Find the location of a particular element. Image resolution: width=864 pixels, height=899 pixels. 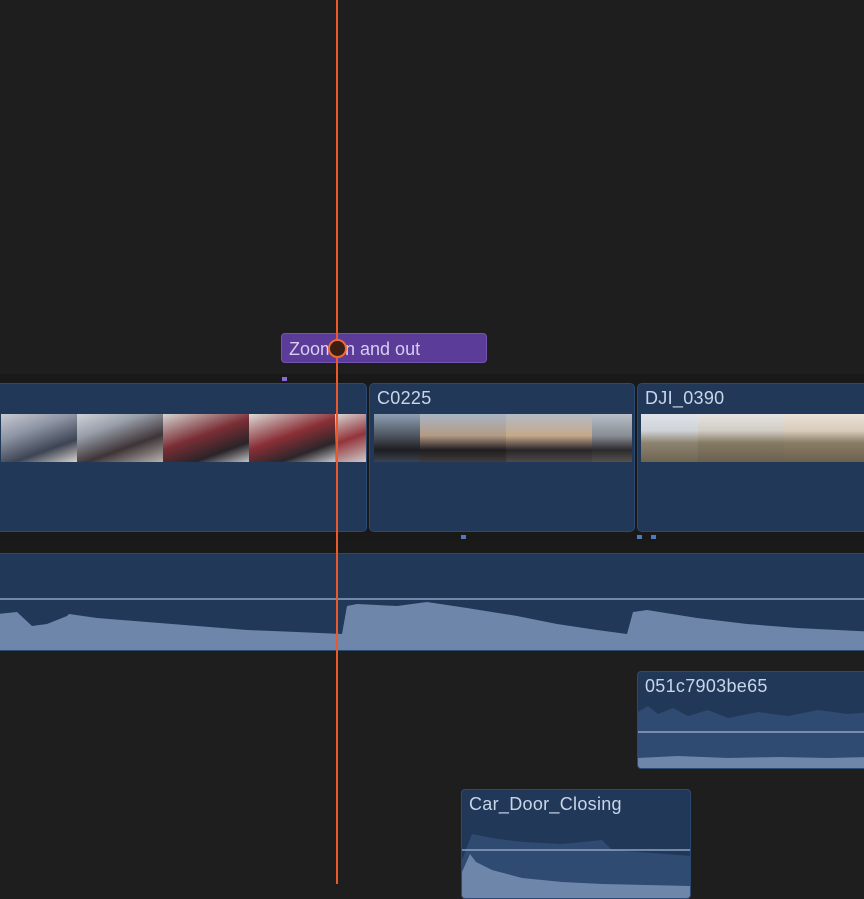

video-clip-c0225: C0225 is located at coordinates (502, 457).